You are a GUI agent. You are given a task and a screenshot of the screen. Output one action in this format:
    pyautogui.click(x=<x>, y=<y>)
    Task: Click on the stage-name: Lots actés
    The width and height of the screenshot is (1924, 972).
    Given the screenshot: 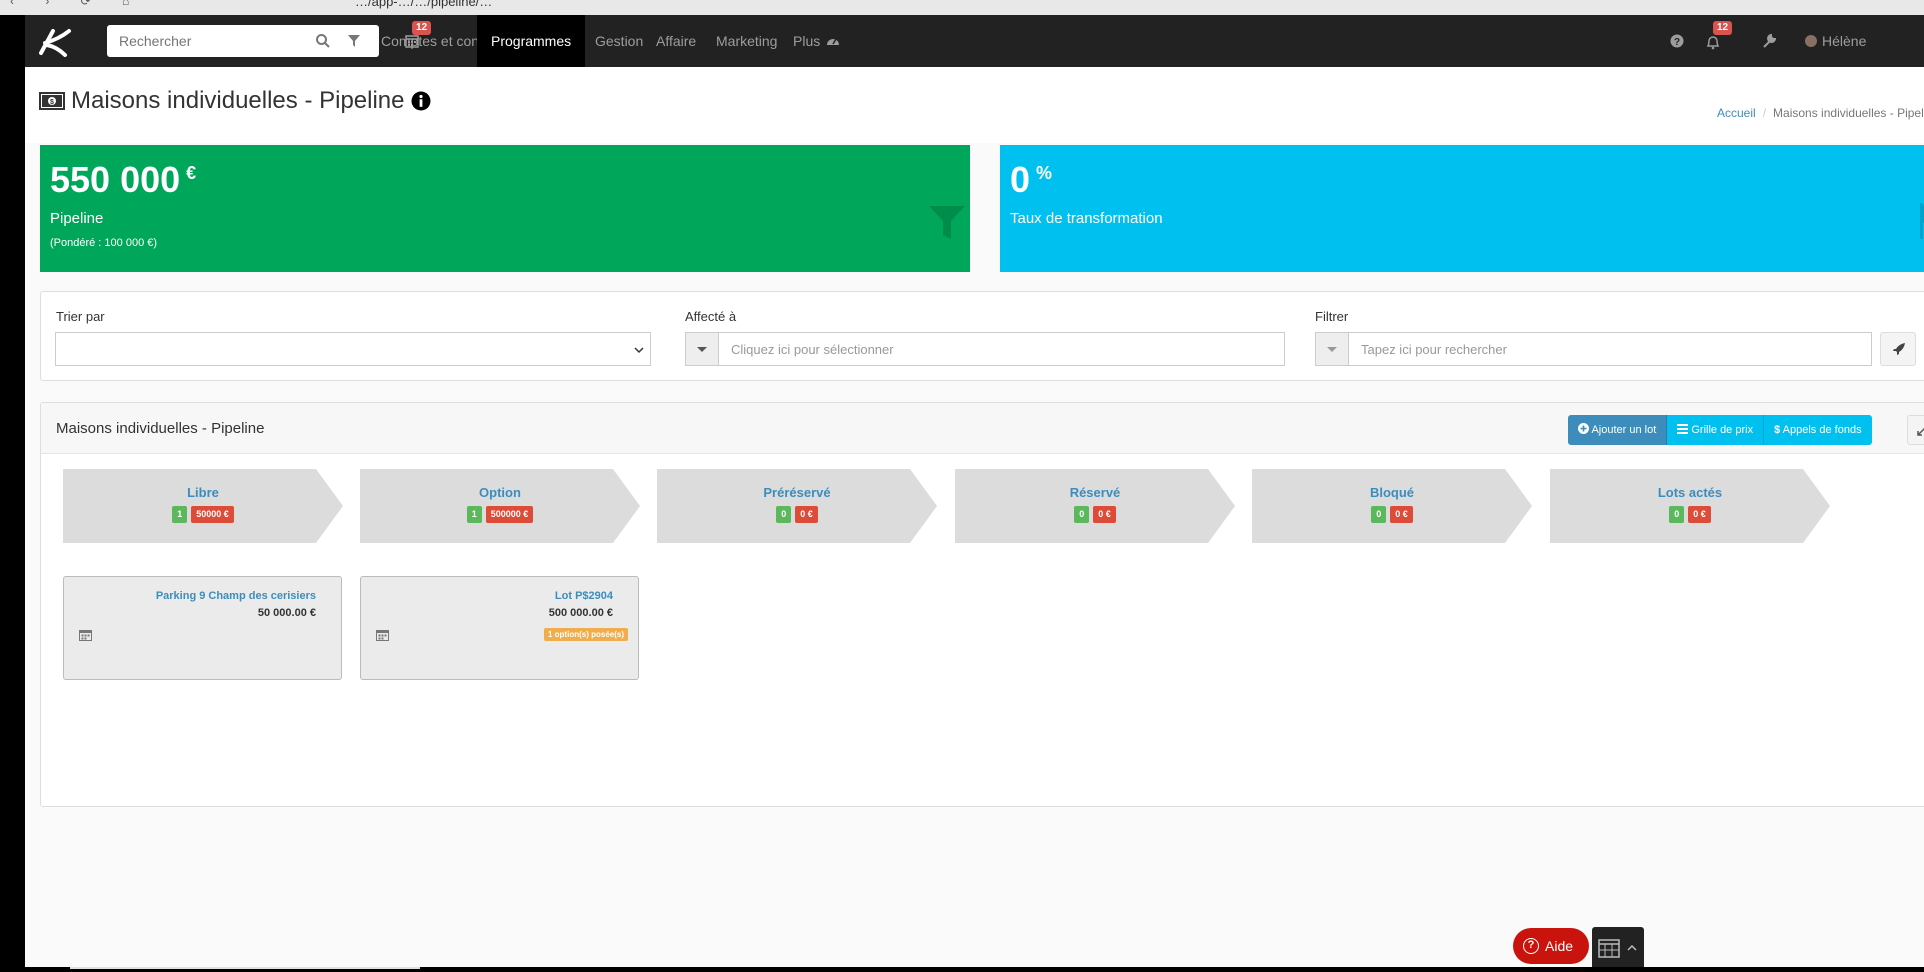 What is the action you would take?
    pyautogui.click(x=1690, y=492)
    